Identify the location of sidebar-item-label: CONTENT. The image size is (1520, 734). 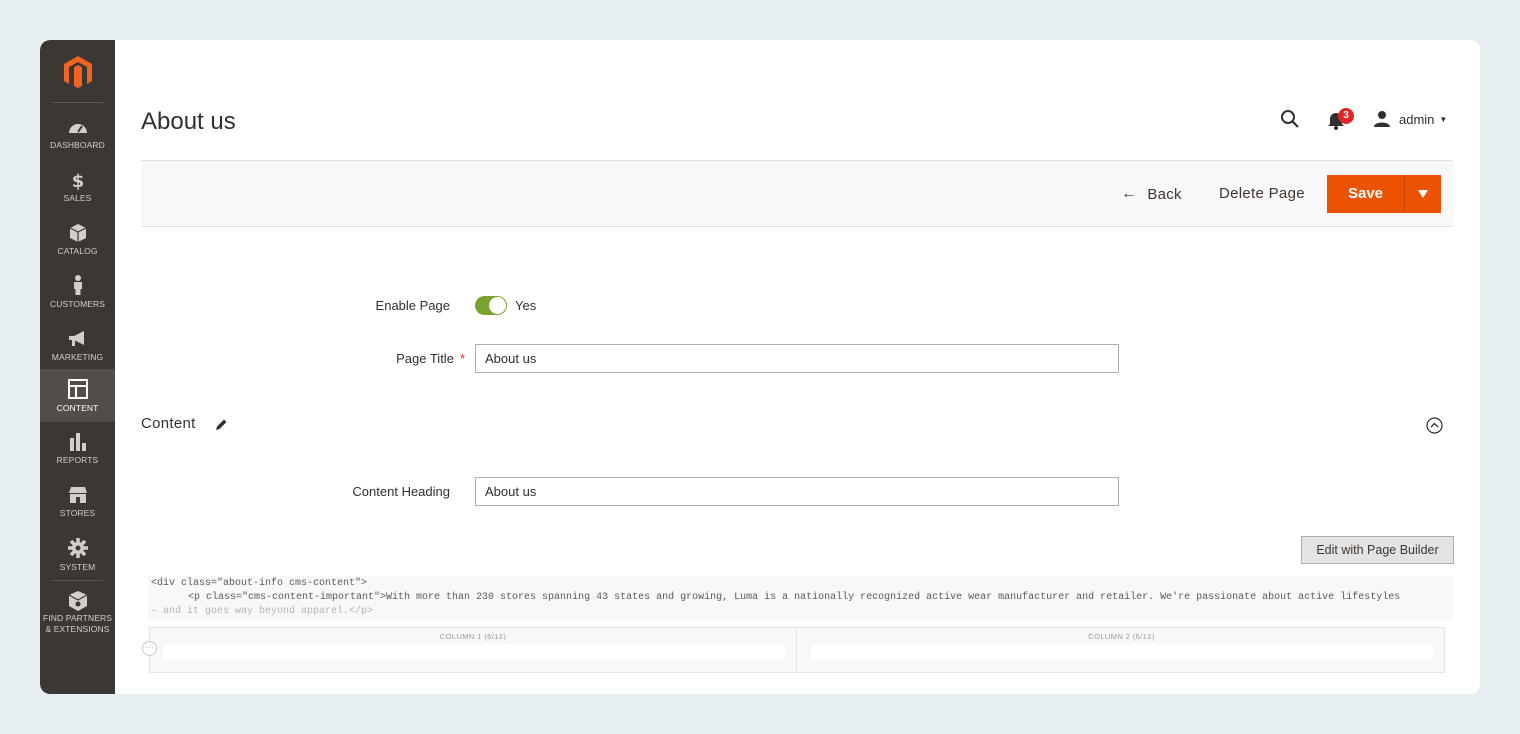
(77, 408).